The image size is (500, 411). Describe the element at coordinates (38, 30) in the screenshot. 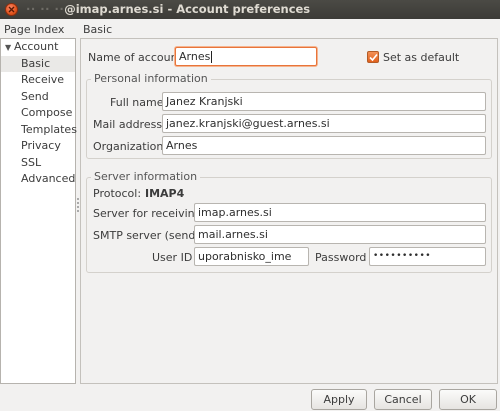

I see `page-index-header: Page Index` at that location.